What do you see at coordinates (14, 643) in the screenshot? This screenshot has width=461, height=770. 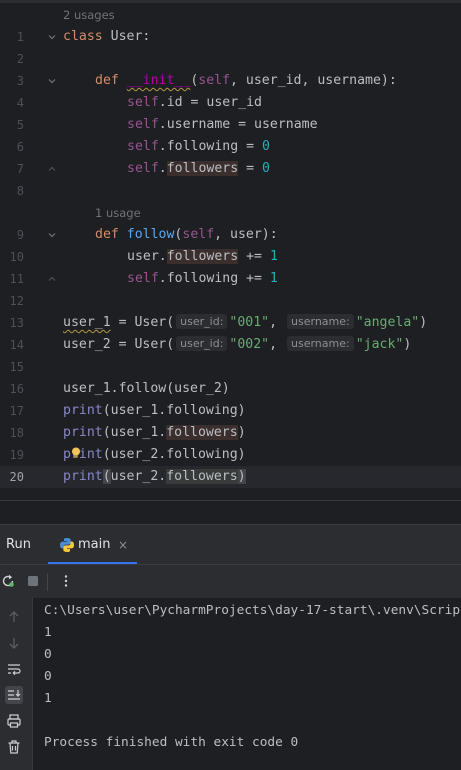 I see `arrow-down-icon` at bounding box center [14, 643].